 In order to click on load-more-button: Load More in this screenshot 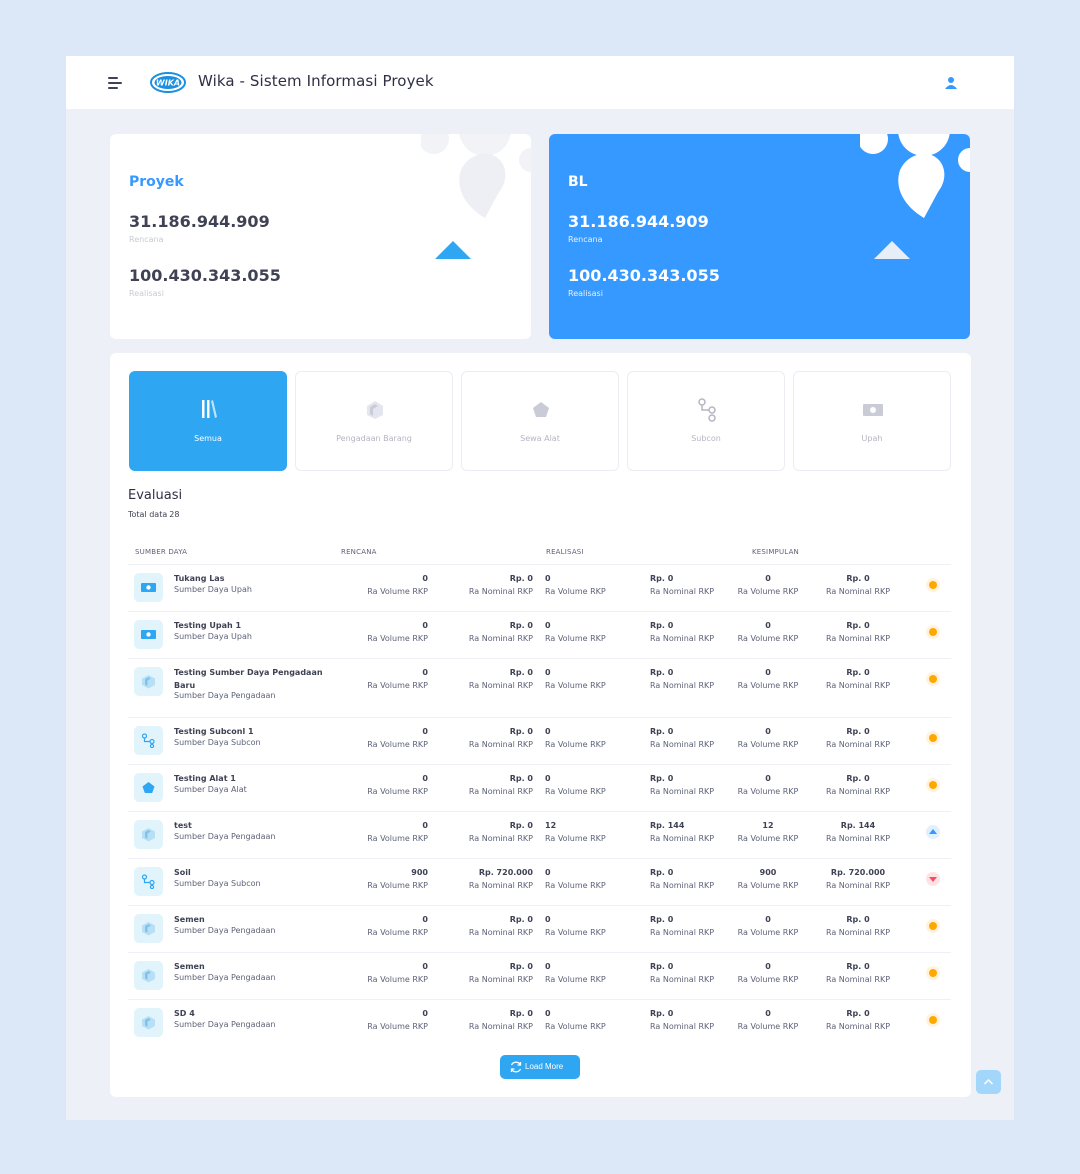, I will do `click(540, 1067)`.